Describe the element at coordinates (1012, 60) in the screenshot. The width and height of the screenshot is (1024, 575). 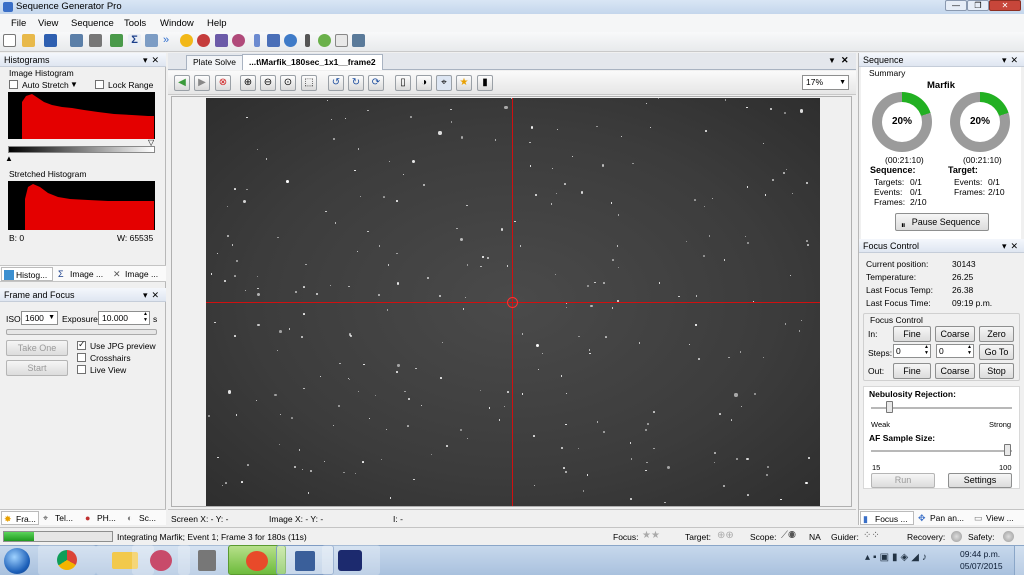
I see `sequence-controls: ▾✕` at that location.